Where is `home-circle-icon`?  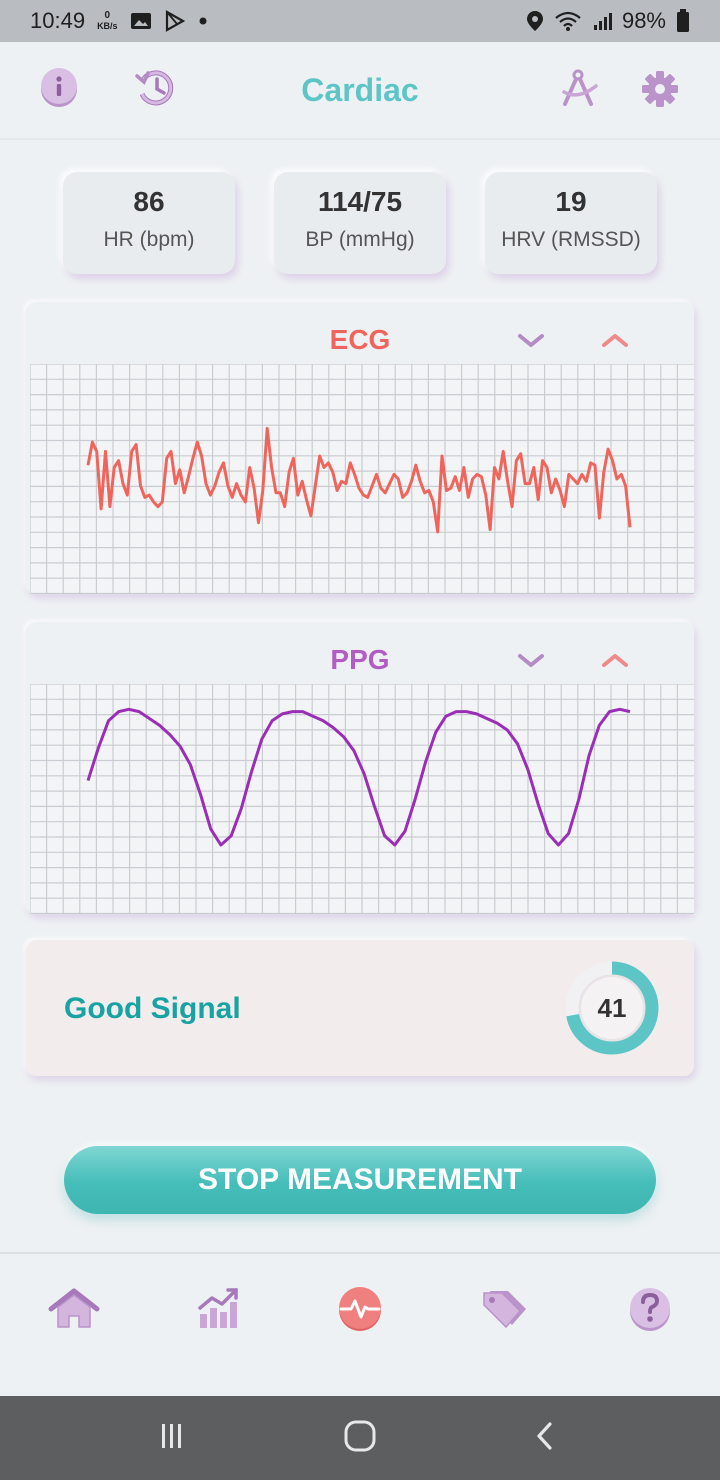
home-circle-icon is located at coordinates (360, 1438).